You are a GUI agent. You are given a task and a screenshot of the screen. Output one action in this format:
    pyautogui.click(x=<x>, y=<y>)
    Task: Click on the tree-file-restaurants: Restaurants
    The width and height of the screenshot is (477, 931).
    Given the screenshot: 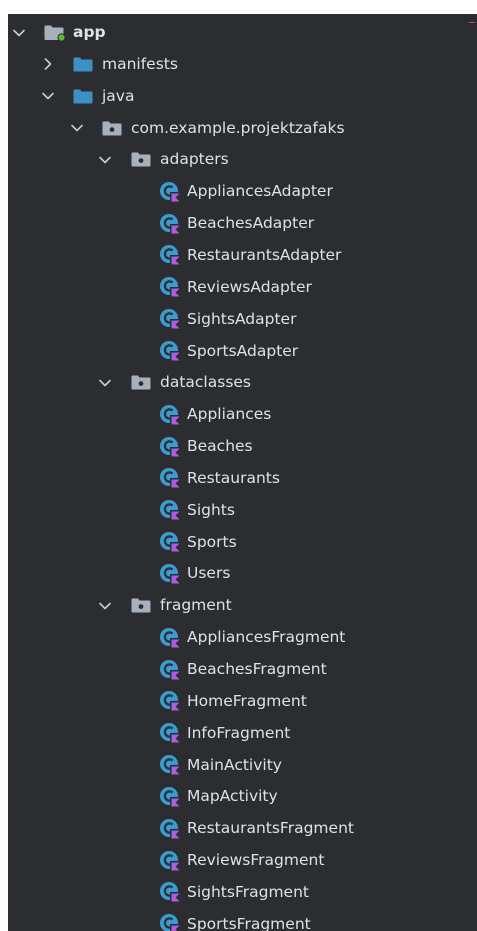 What is the action you would take?
    pyautogui.click(x=242, y=478)
    